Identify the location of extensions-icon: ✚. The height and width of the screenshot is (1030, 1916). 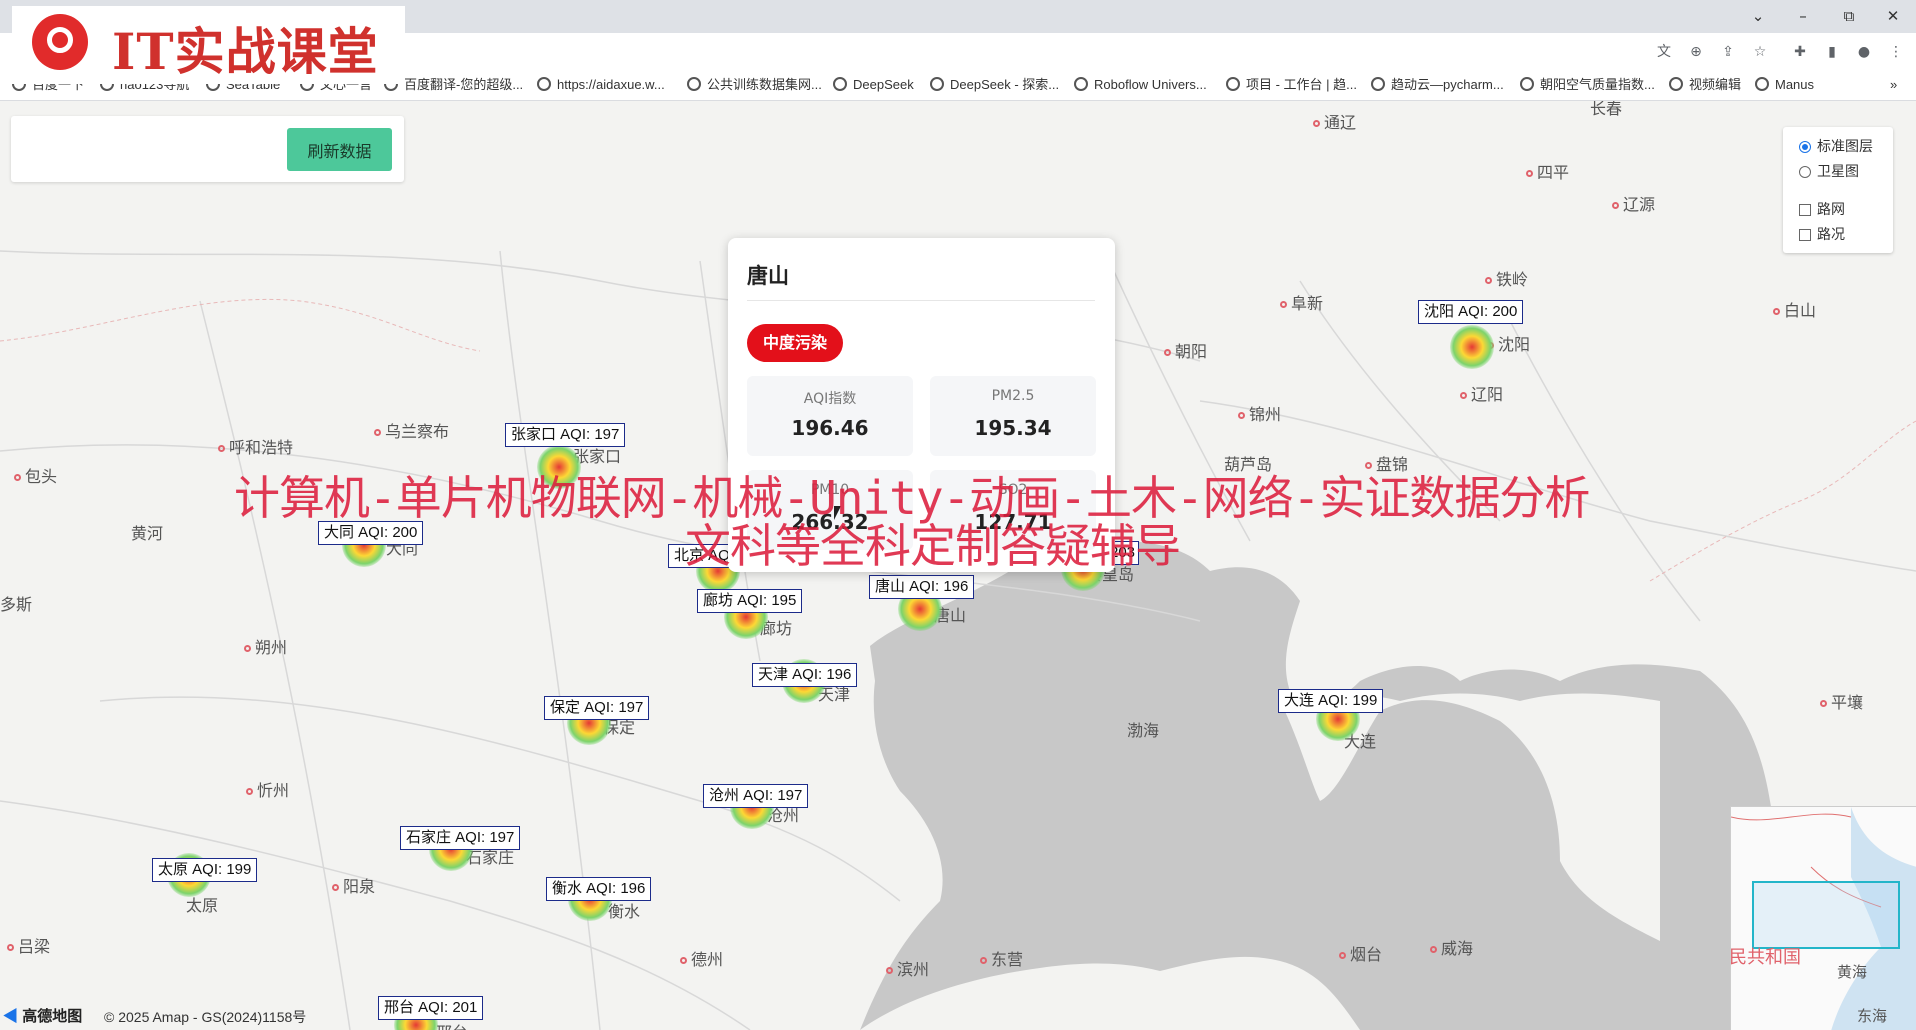
(1800, 52).